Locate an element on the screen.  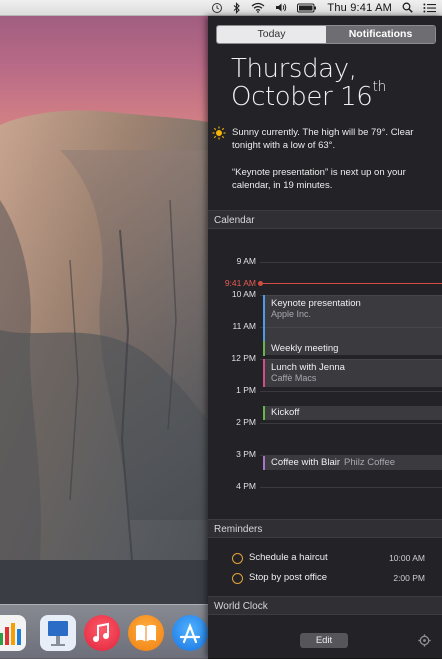
calendar-event-kickoff: Kickoff is located at coordinates (352, 413).